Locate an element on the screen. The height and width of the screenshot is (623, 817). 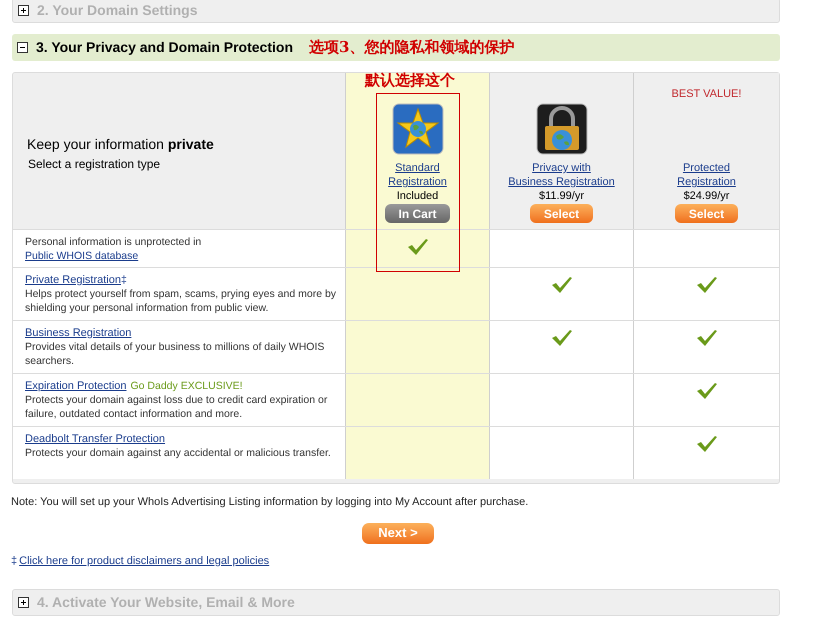
disclaimer-link: Click here for product disclaimers and legal policies is located at coordinates (144, 560).